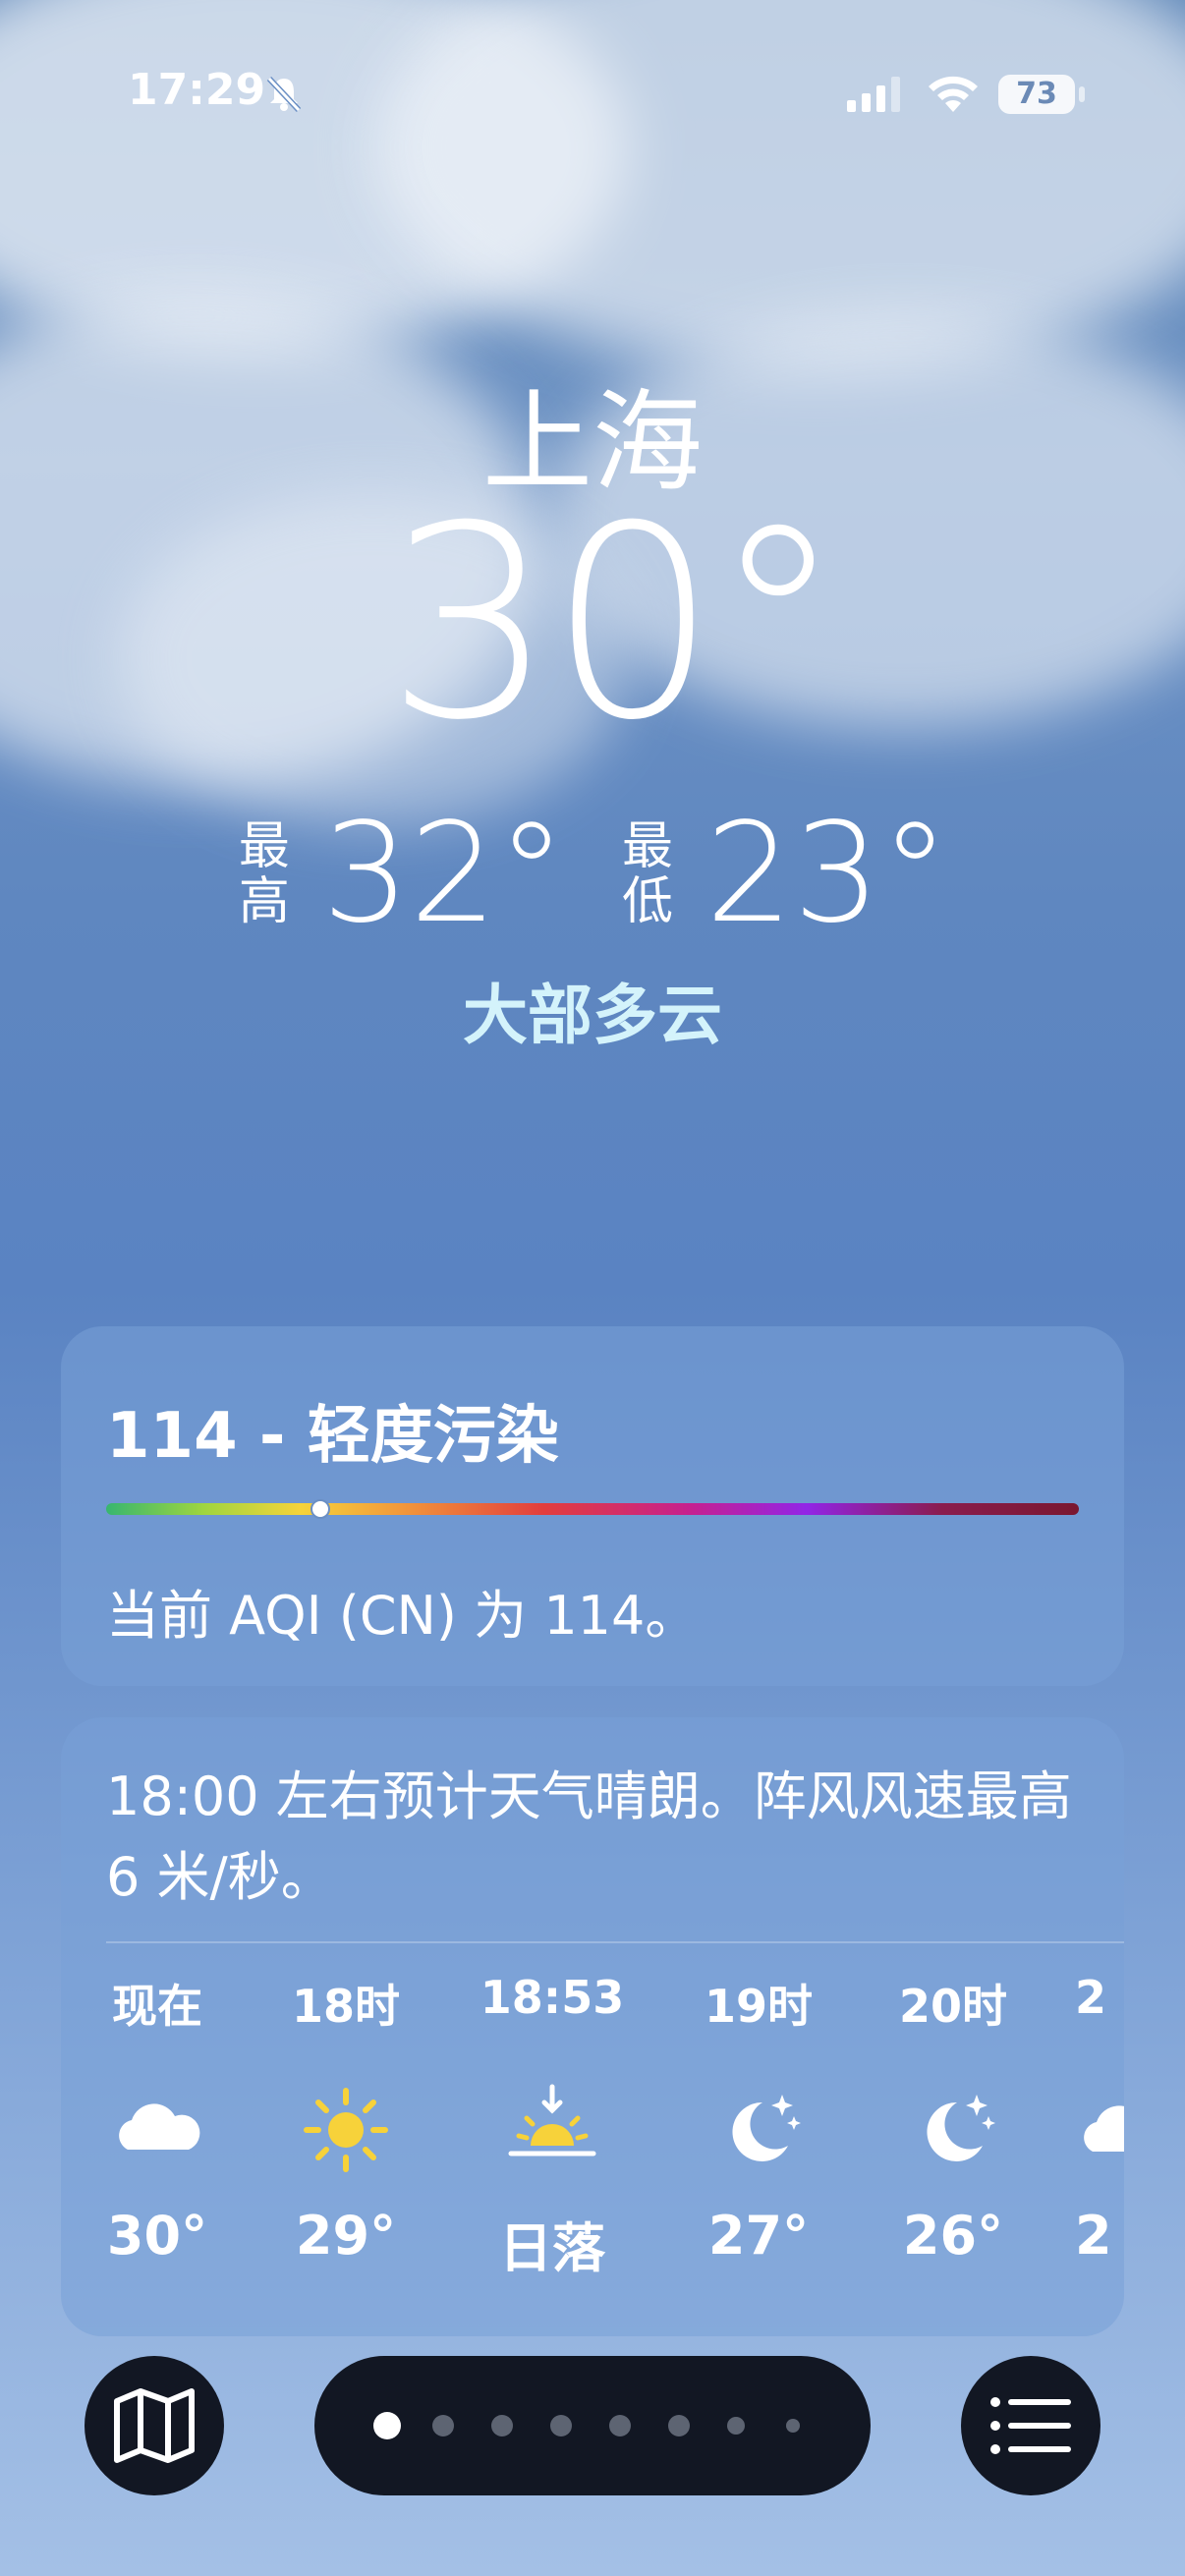 Image resolution: width=1185 pixels, height=2576 pixels. What do you see at coordinates (759, 2006) in the screenshot?
I see `hour-time: 19时` at bounding box center [759, 2006].